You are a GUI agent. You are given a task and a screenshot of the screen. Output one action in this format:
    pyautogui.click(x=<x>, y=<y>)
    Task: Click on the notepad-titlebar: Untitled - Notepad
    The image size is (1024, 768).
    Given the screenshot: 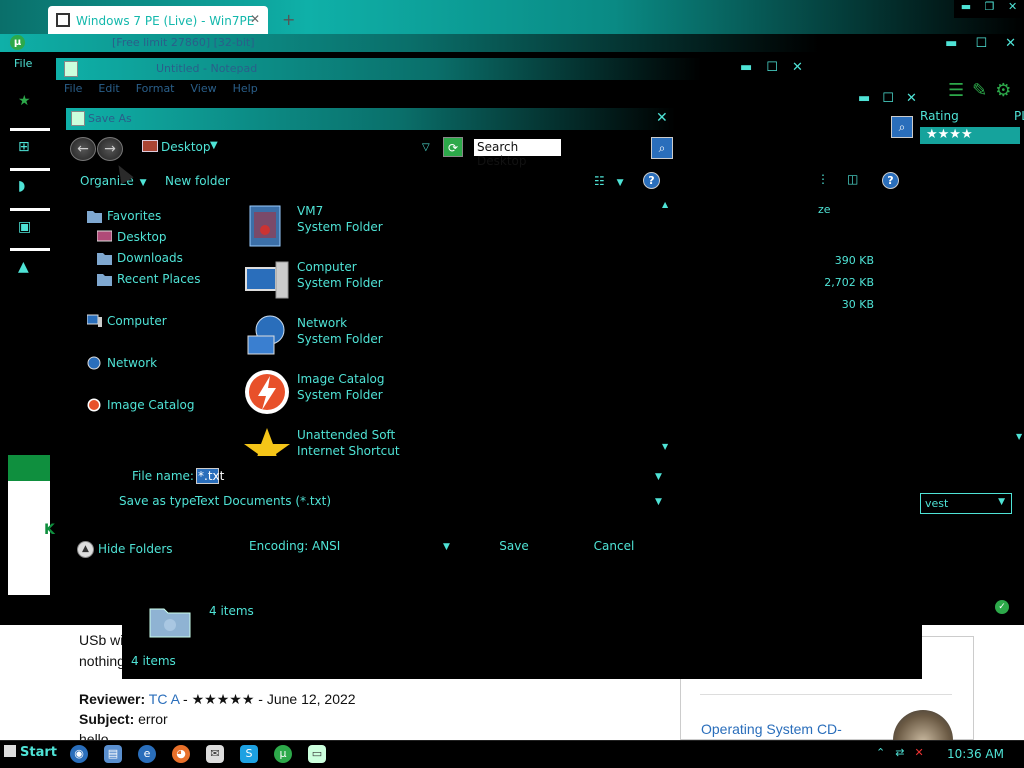 What is the action you would take?
    pyautogui.click(x=436, y=69)
    